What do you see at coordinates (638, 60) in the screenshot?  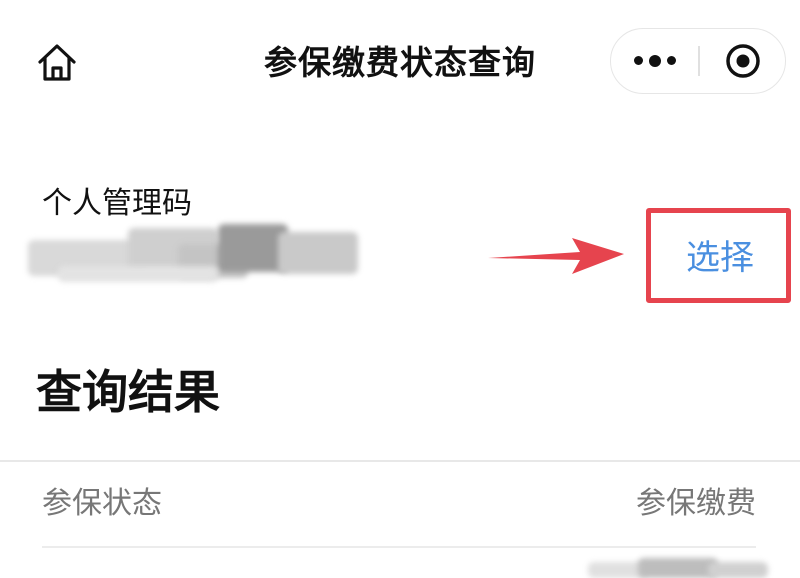 I see `more-dots-icon` at bounding box center [638, 60].